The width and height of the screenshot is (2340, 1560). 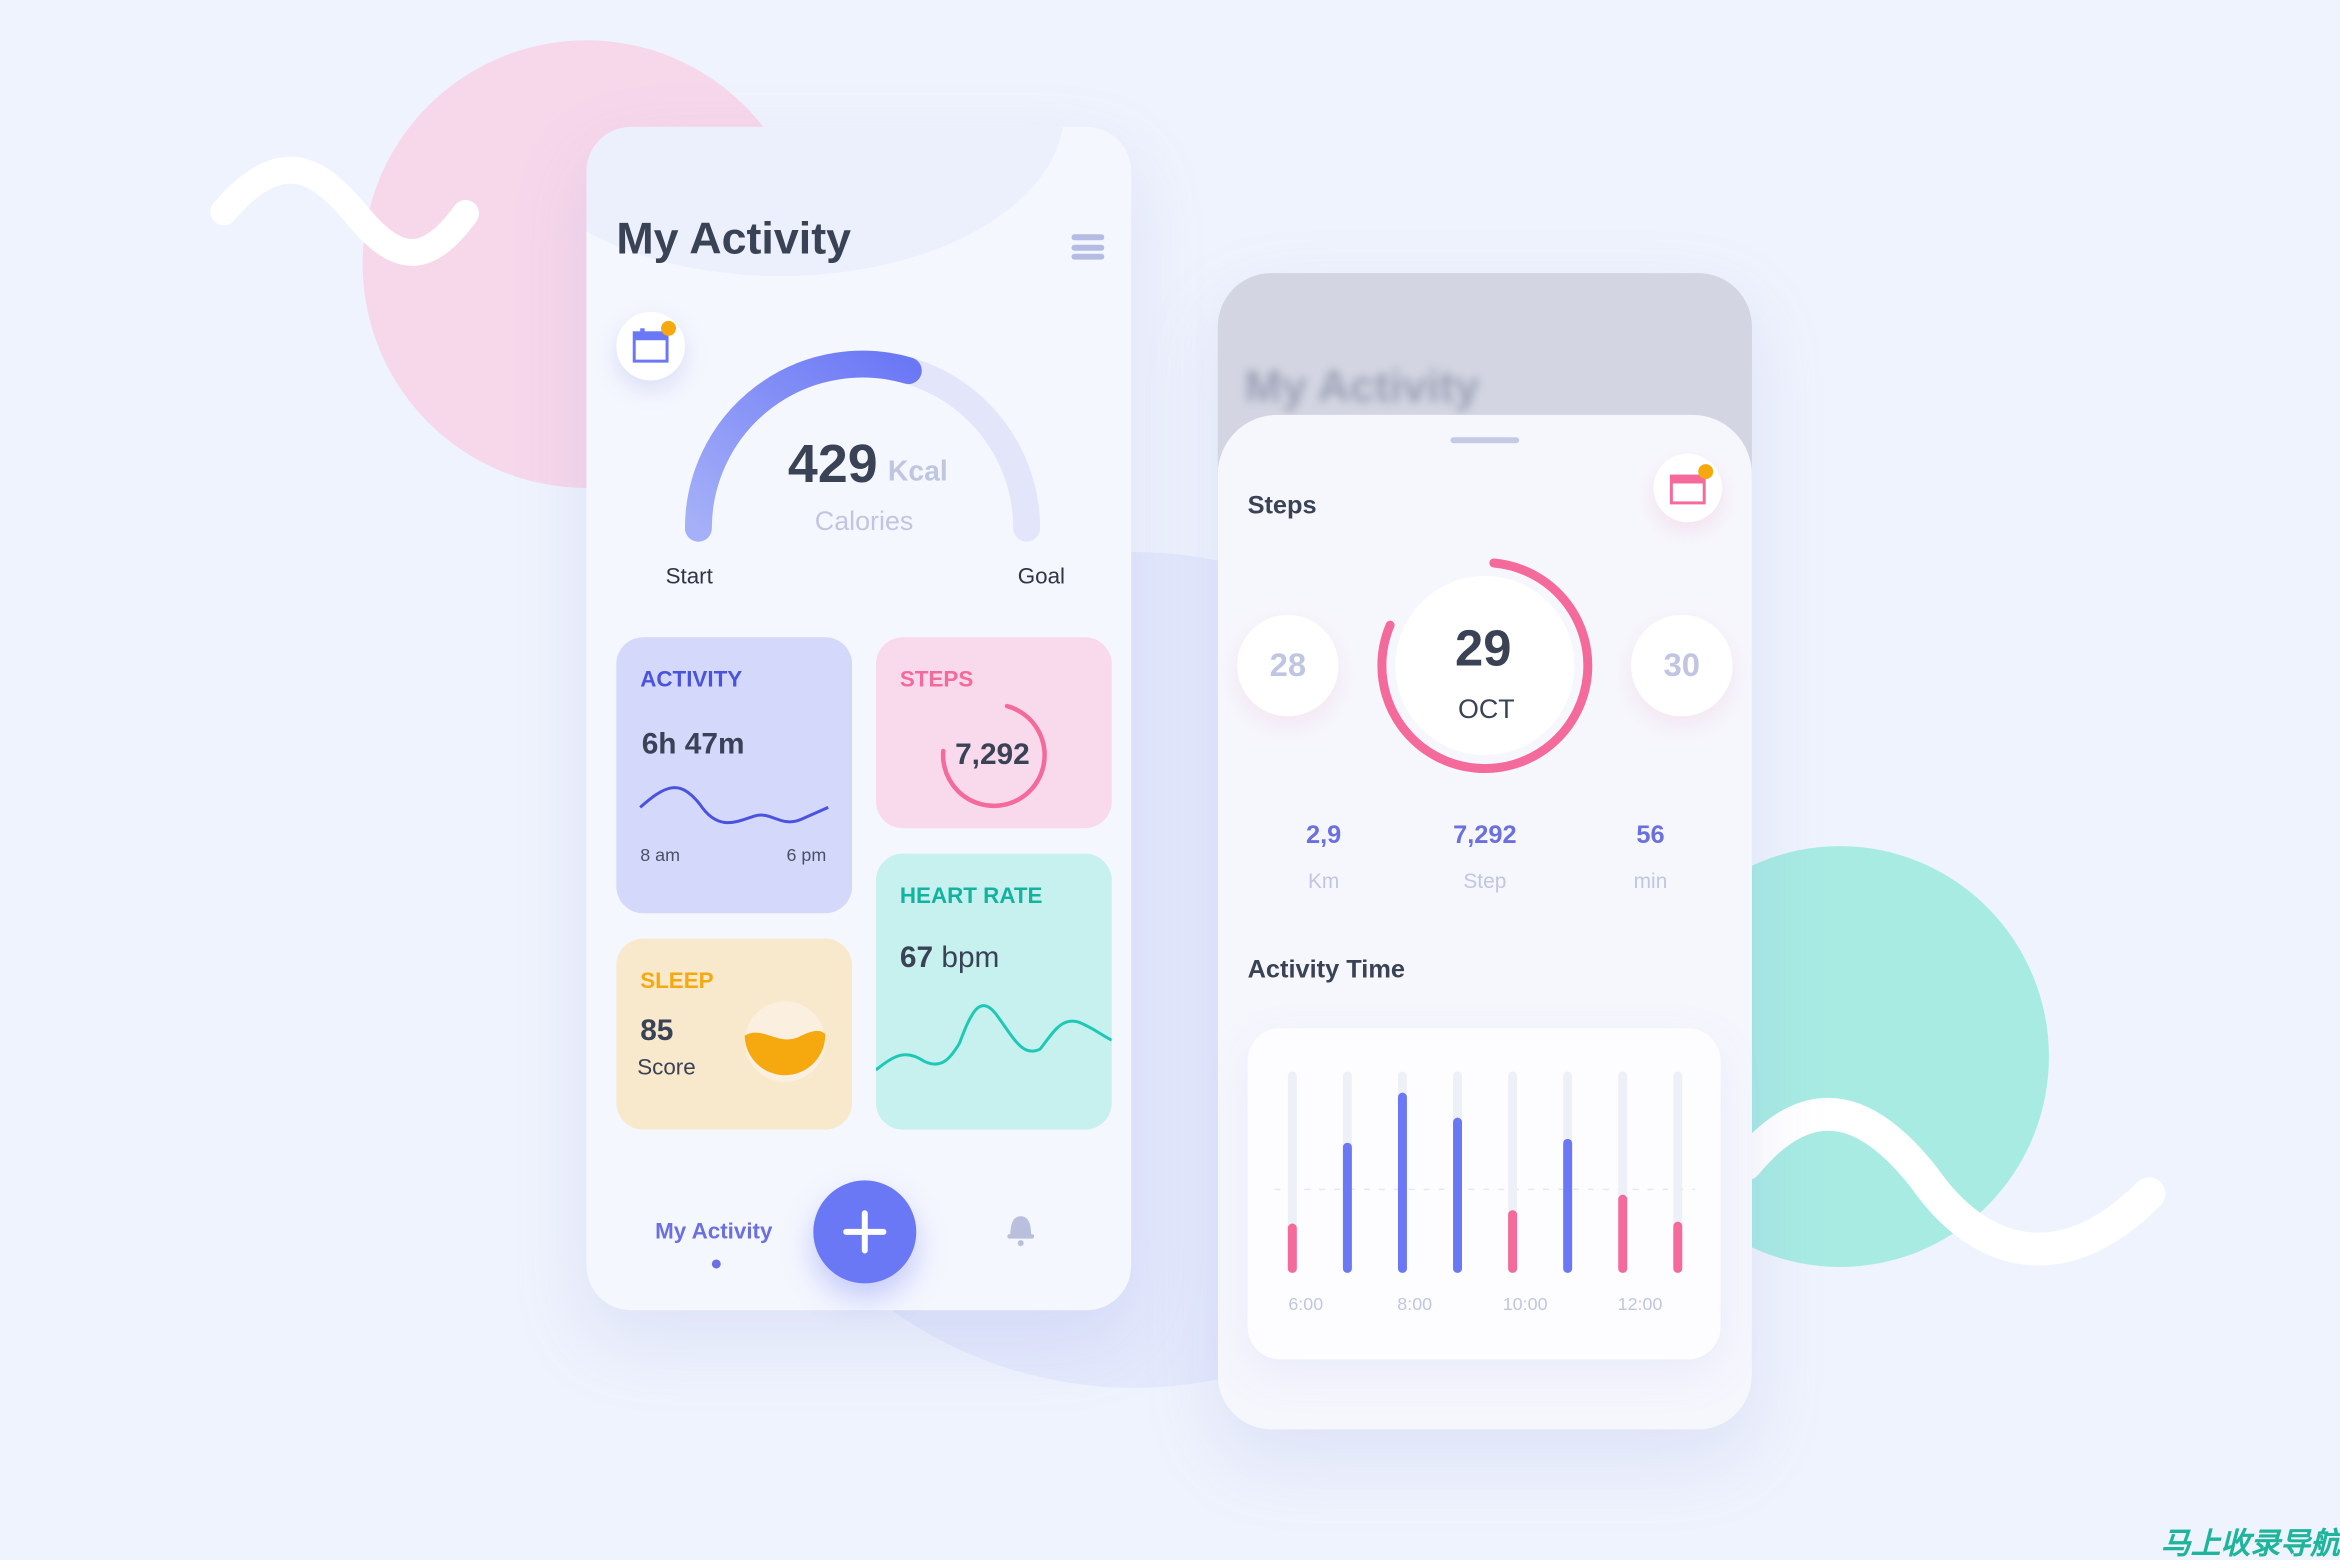 I want to click on heart-rate-card: HEART RATE 67 bpm, so click(x=993, y=991).